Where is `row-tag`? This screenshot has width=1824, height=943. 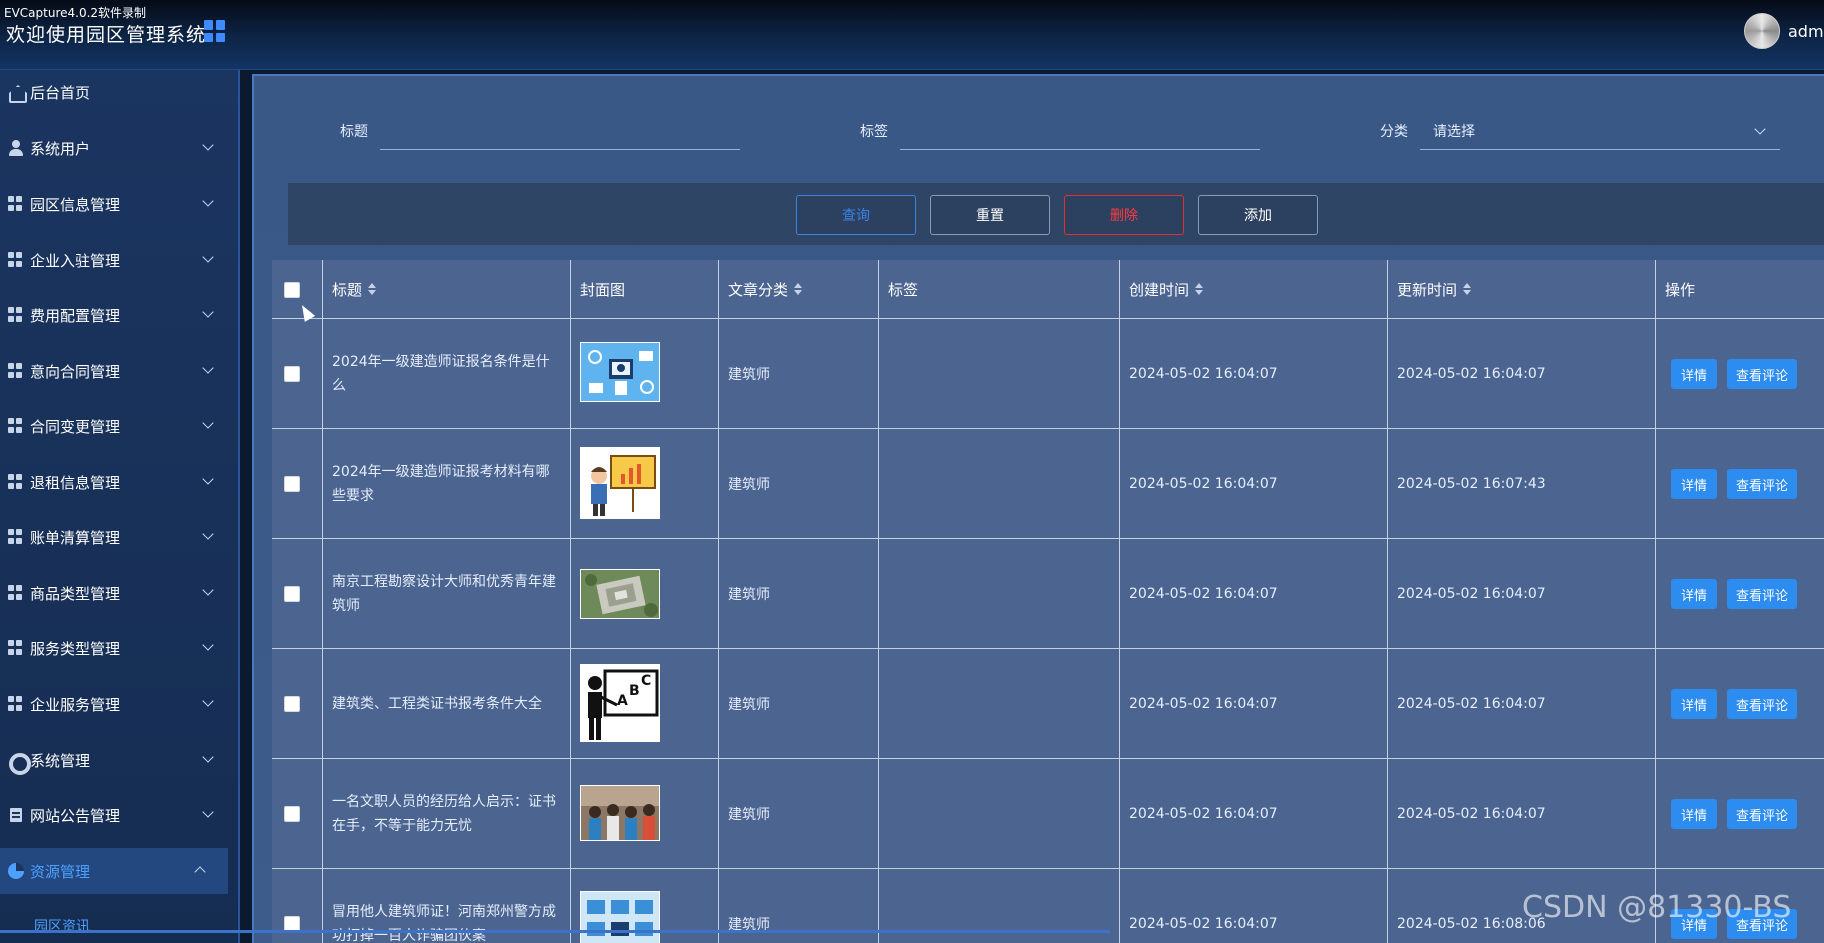
row-tag is located at coordinates (883, 814).